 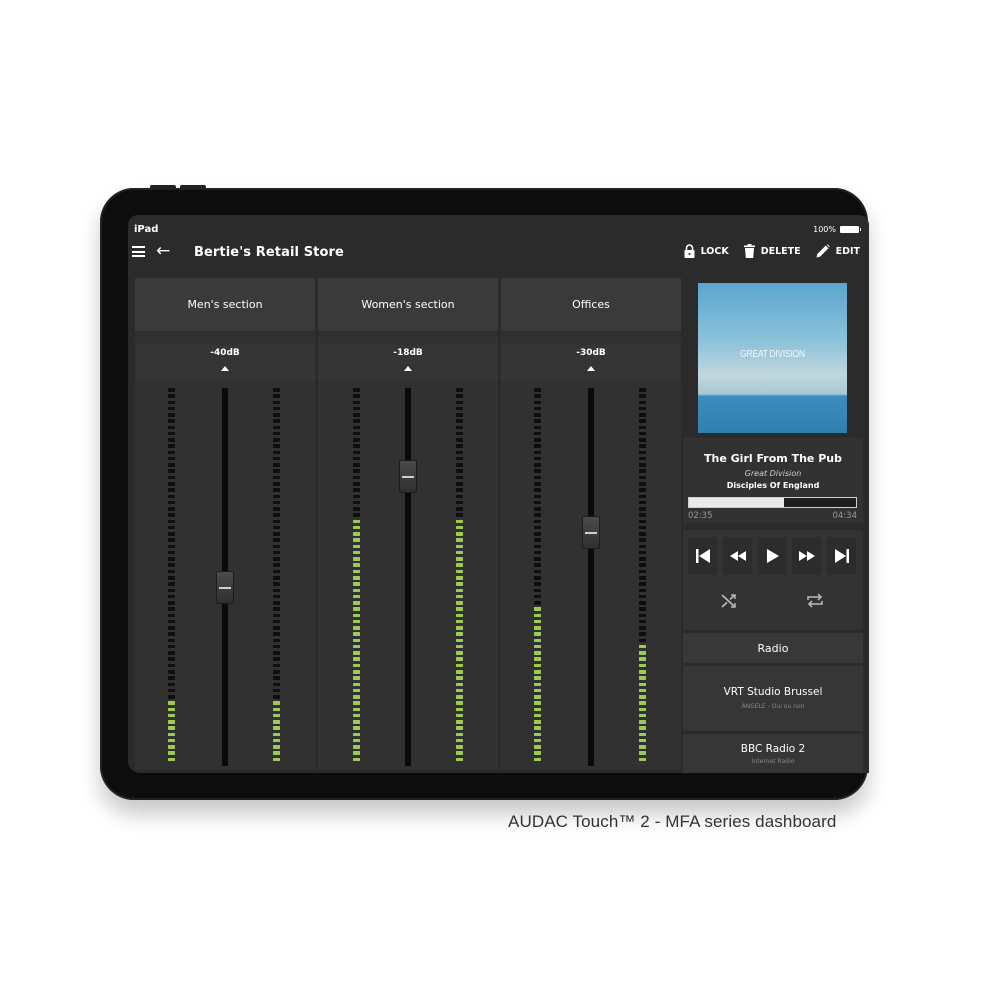 What do you see at coordinates (780, 251) in the screenshot?
I see `delete-label: DELETE` at bounding box center [780, 251].